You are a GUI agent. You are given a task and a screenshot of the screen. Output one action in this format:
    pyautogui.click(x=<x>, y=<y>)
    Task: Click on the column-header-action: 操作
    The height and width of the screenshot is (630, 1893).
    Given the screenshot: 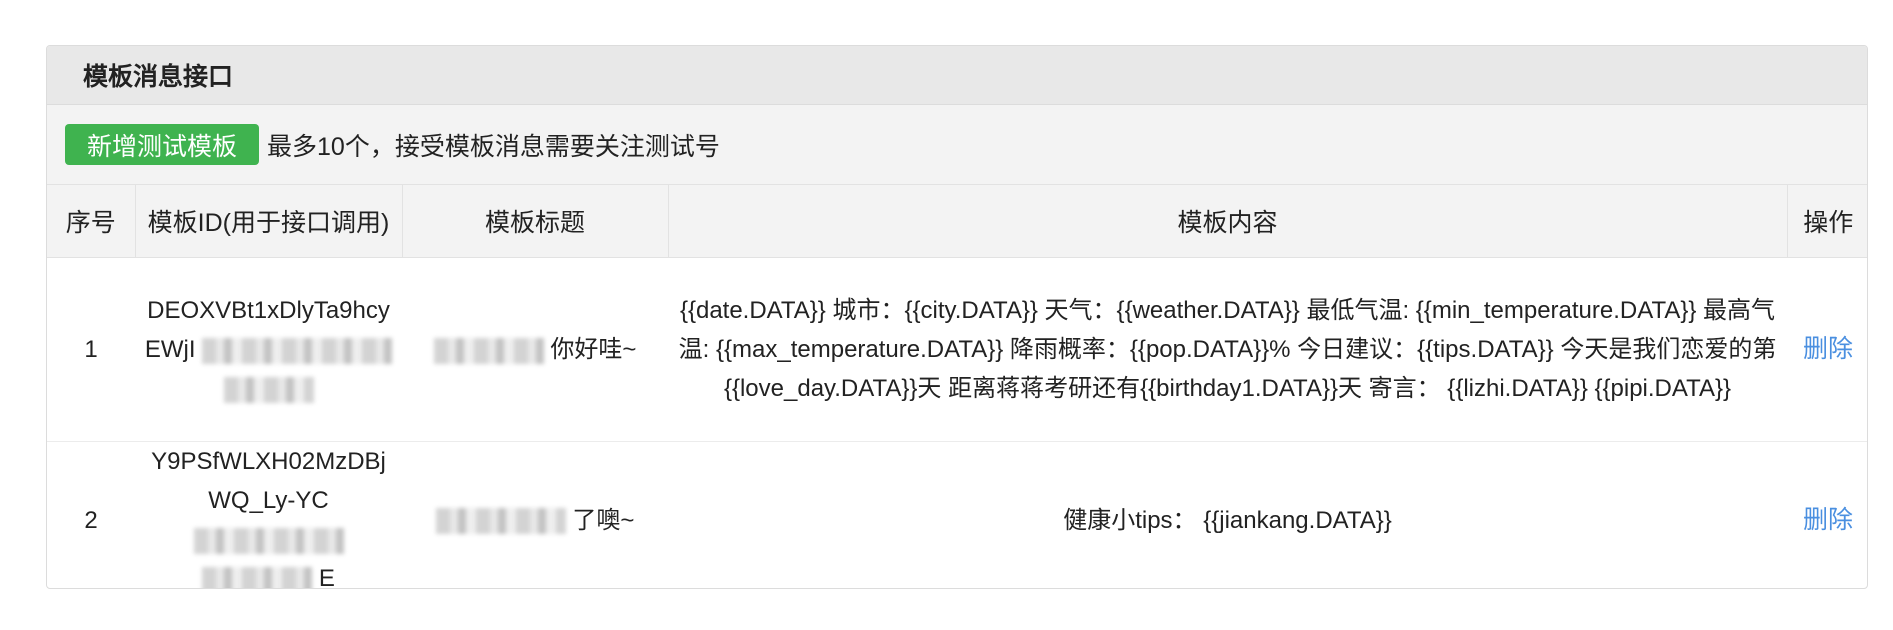 What is the action you would take?
    pyautogui.click(x=1827, y=221)
    